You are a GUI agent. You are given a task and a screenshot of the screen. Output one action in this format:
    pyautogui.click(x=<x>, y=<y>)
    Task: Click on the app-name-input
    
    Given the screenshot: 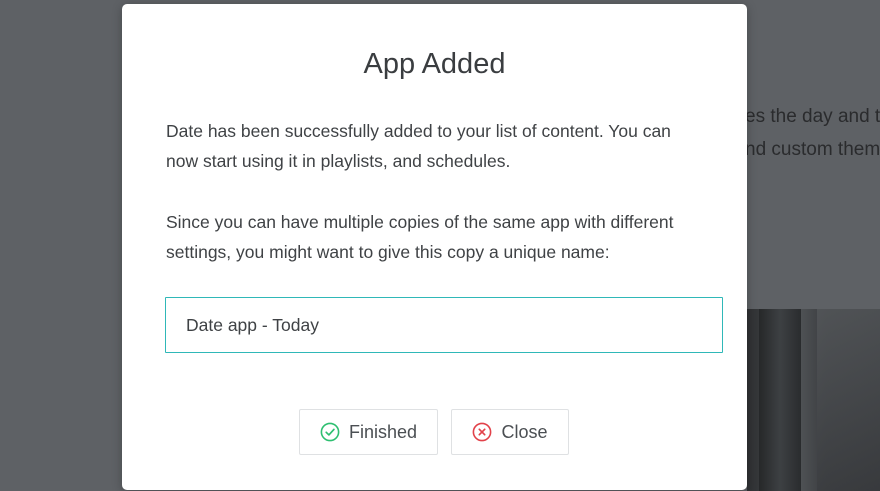 What is the action you would take?
    pyautogui.click(x=444, y=325)
    